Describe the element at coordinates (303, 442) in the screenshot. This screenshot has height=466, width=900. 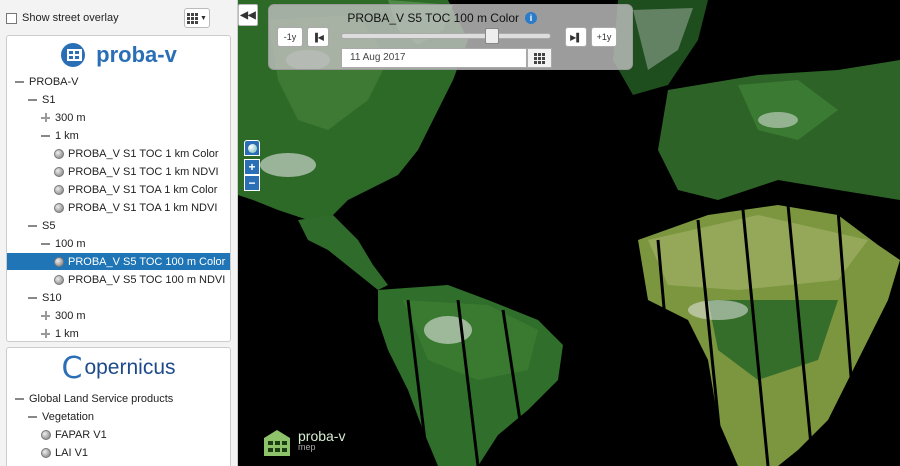
I see `proba-v-mep-logo: proba-v mep` at that location.